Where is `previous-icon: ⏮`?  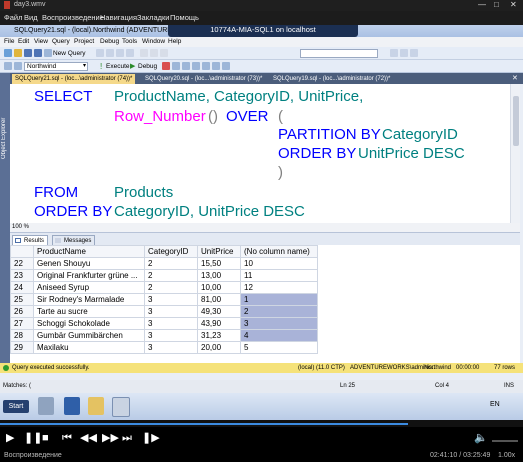
previous-icon: ⏮ is located at coordinates (67, 438).